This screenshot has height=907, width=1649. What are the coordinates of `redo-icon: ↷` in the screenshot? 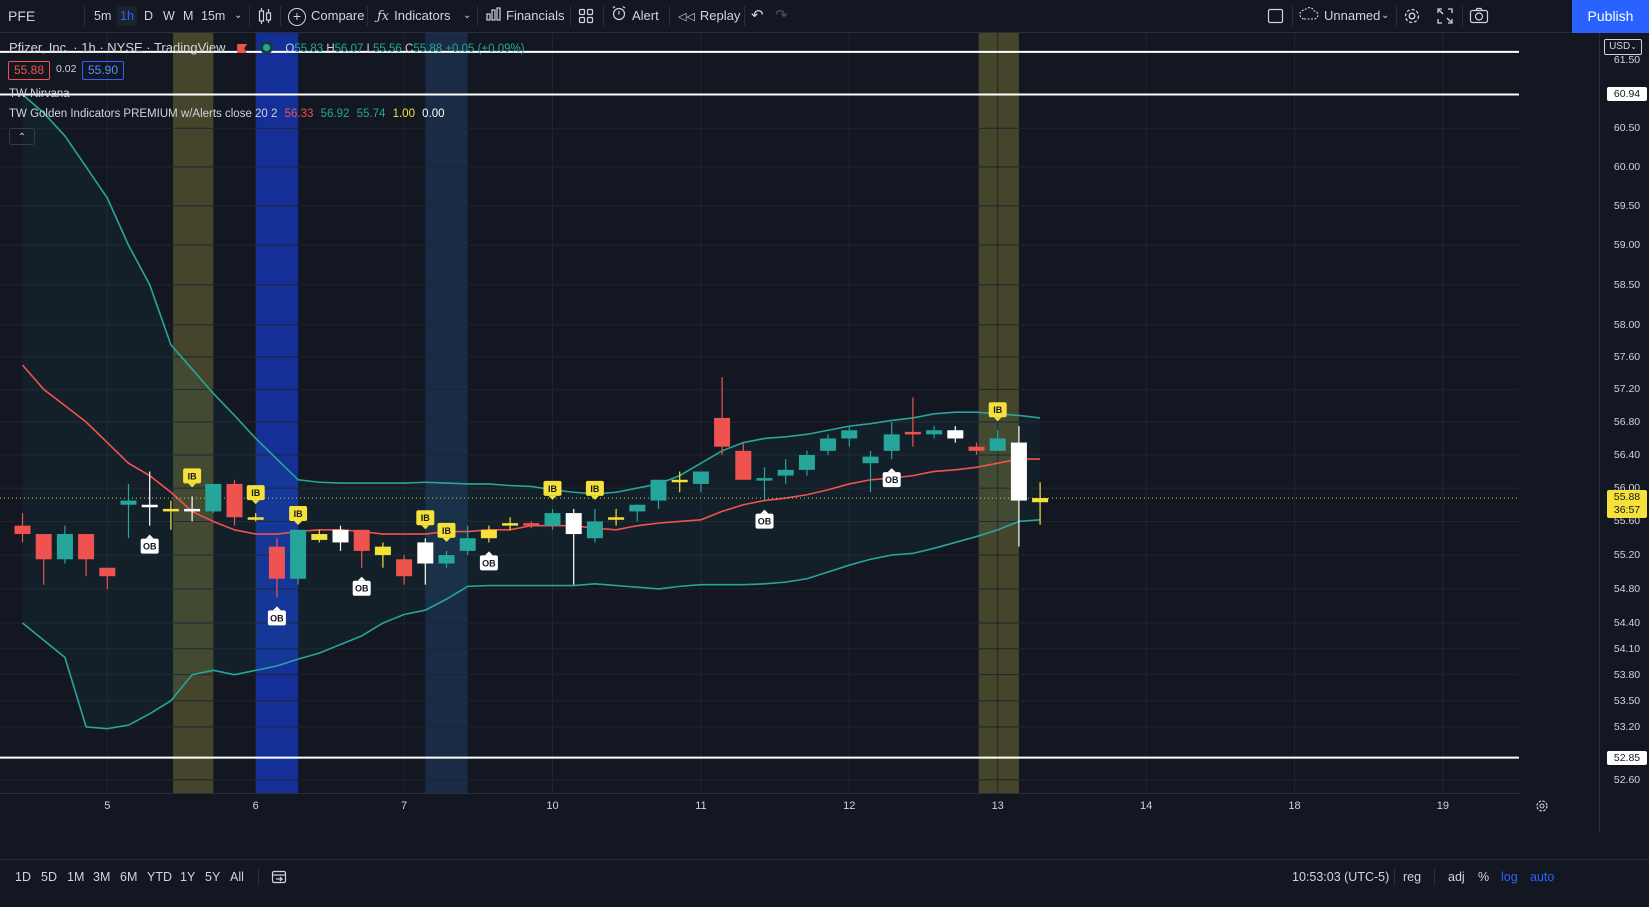 It's located at (781, 16).